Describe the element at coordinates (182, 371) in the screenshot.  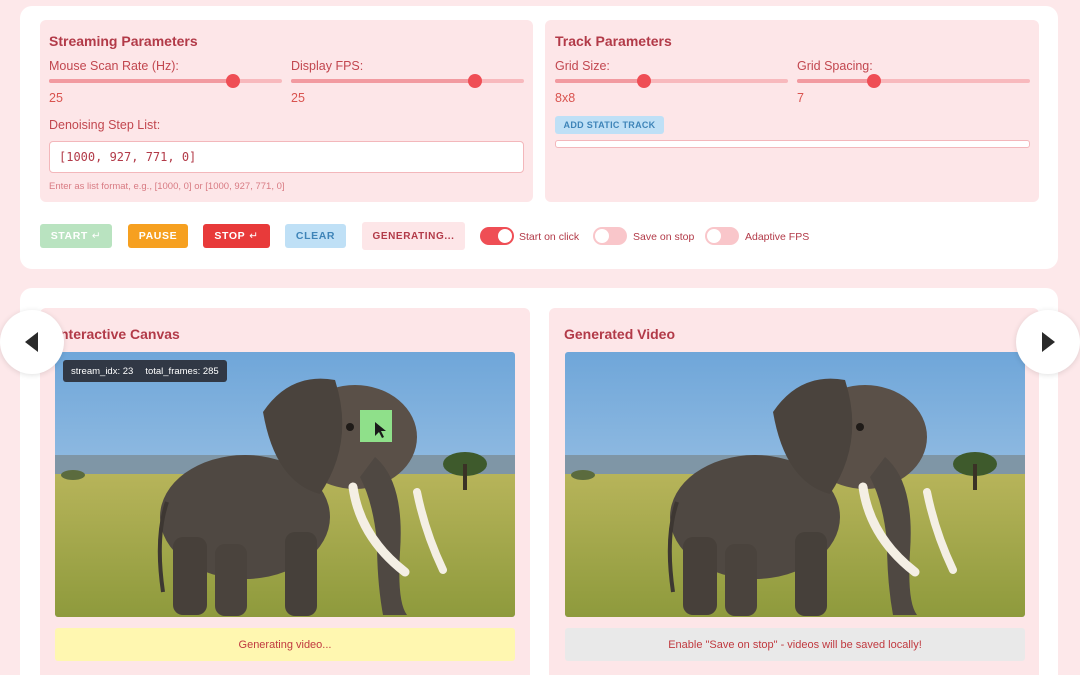
I see `total-frames-text: total_frames: 285` at that location.